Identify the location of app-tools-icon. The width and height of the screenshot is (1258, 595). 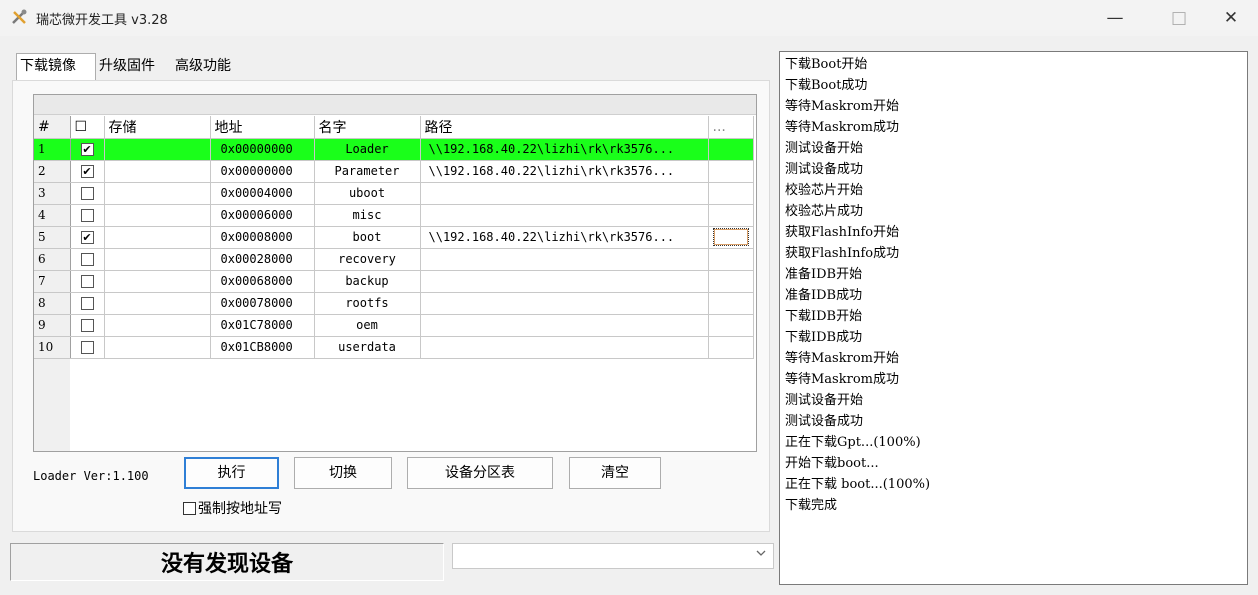
(19, 17).